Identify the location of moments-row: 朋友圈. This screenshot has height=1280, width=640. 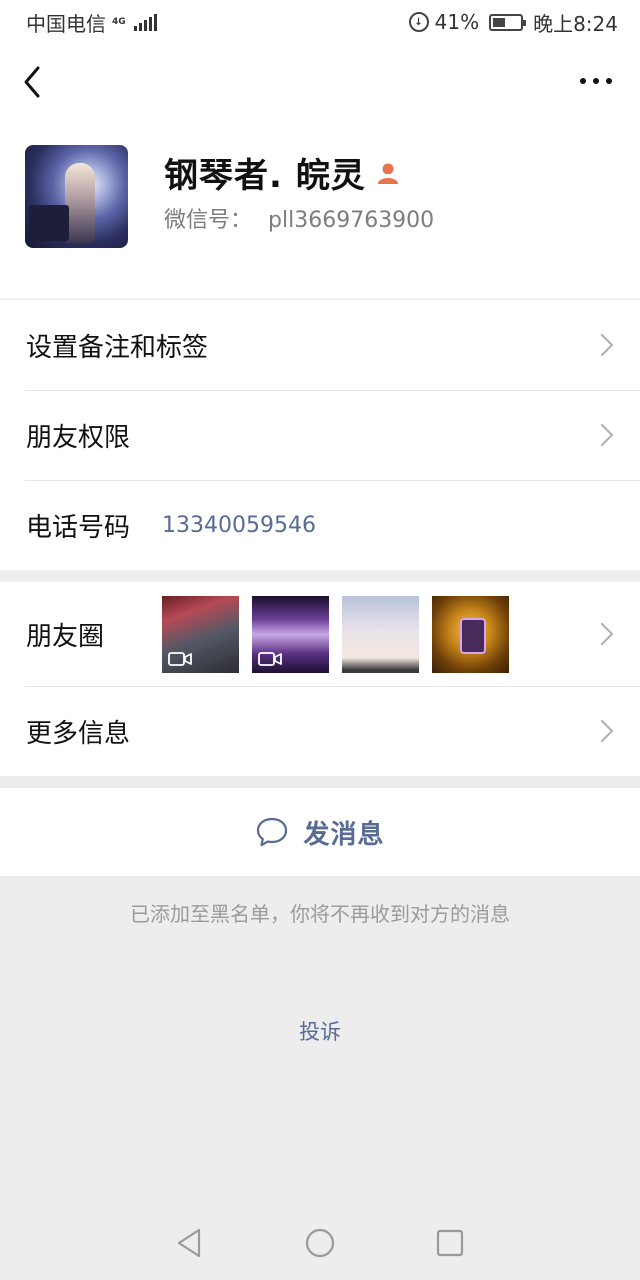
(320, 634).